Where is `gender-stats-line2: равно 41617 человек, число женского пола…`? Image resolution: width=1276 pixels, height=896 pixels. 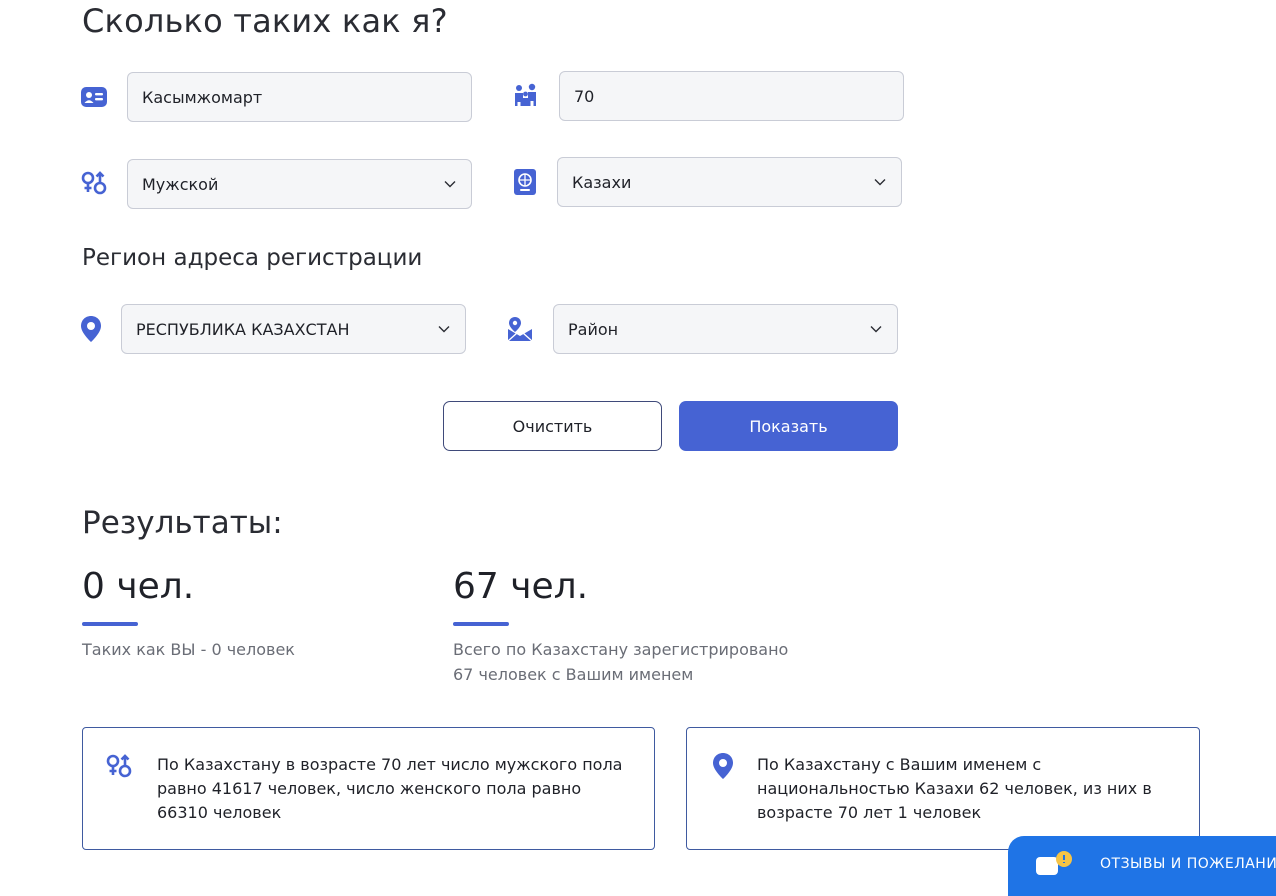
gender-stats-line2: равно 41617 человек, число женского пола… is located at coordinates (369, 788).